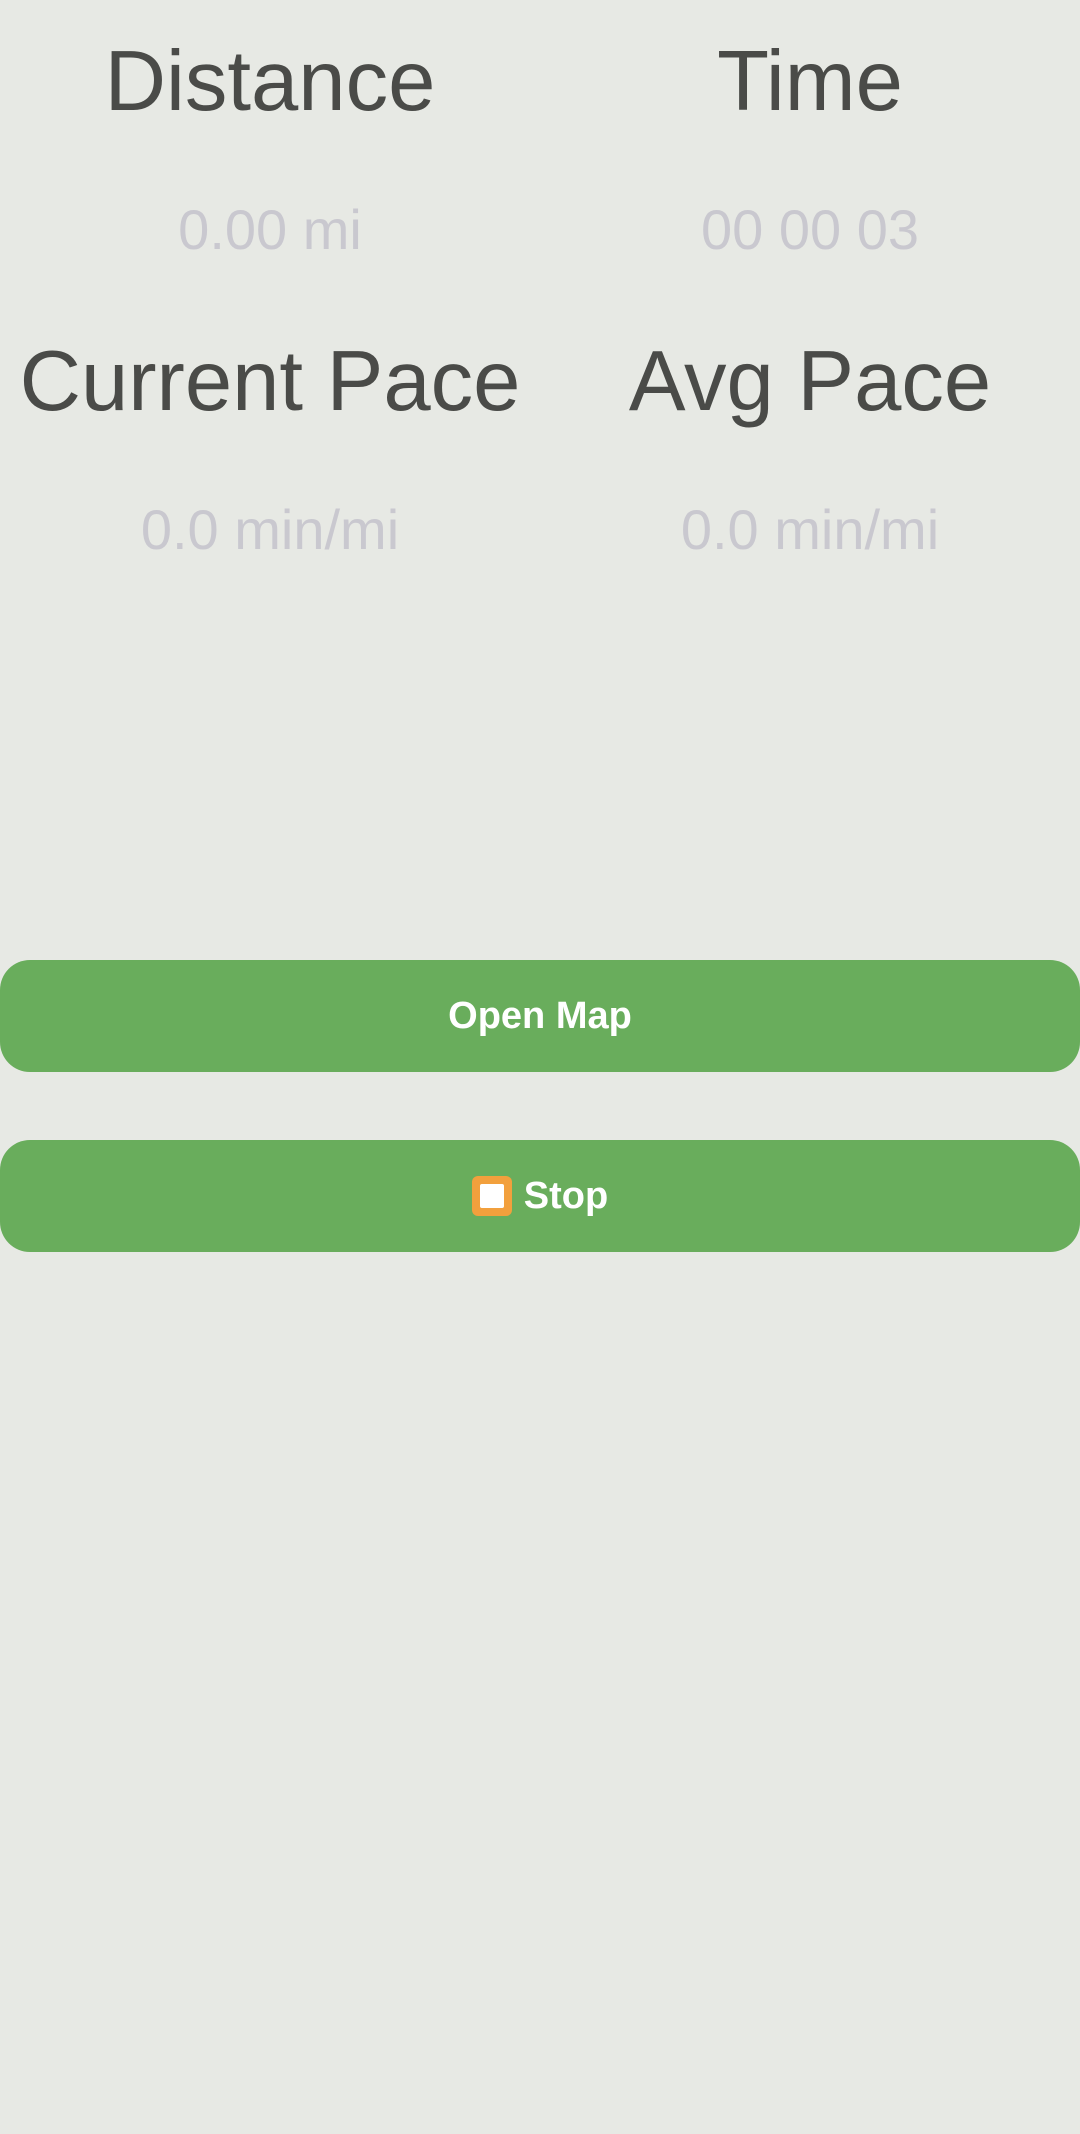 Image resolution: width=1080 pixels, height=2134 pixels. What do you see at coordinates (810, 381) in the screenshot?
I see `avg-pace-label: Avg Pace` at bounding box center [810, 381].